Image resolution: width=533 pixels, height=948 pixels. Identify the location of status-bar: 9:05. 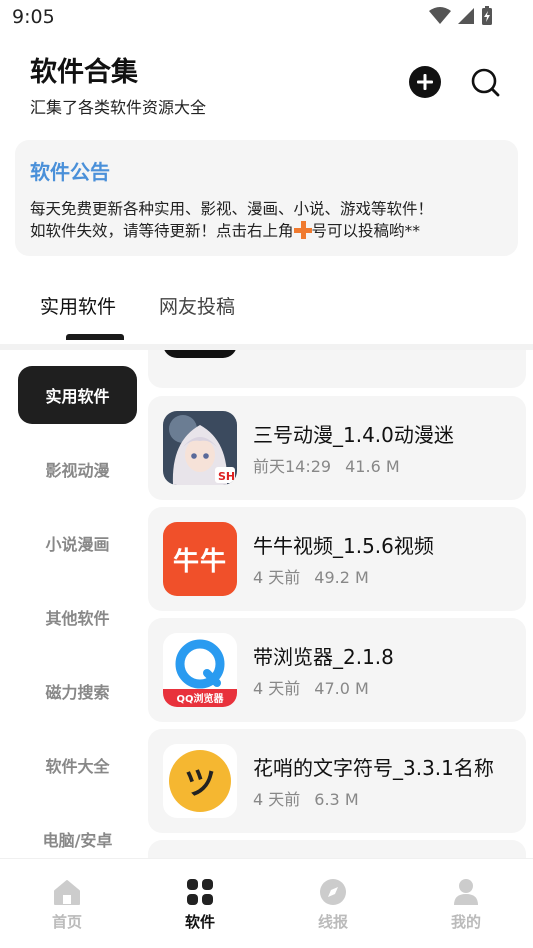
(266, 18).